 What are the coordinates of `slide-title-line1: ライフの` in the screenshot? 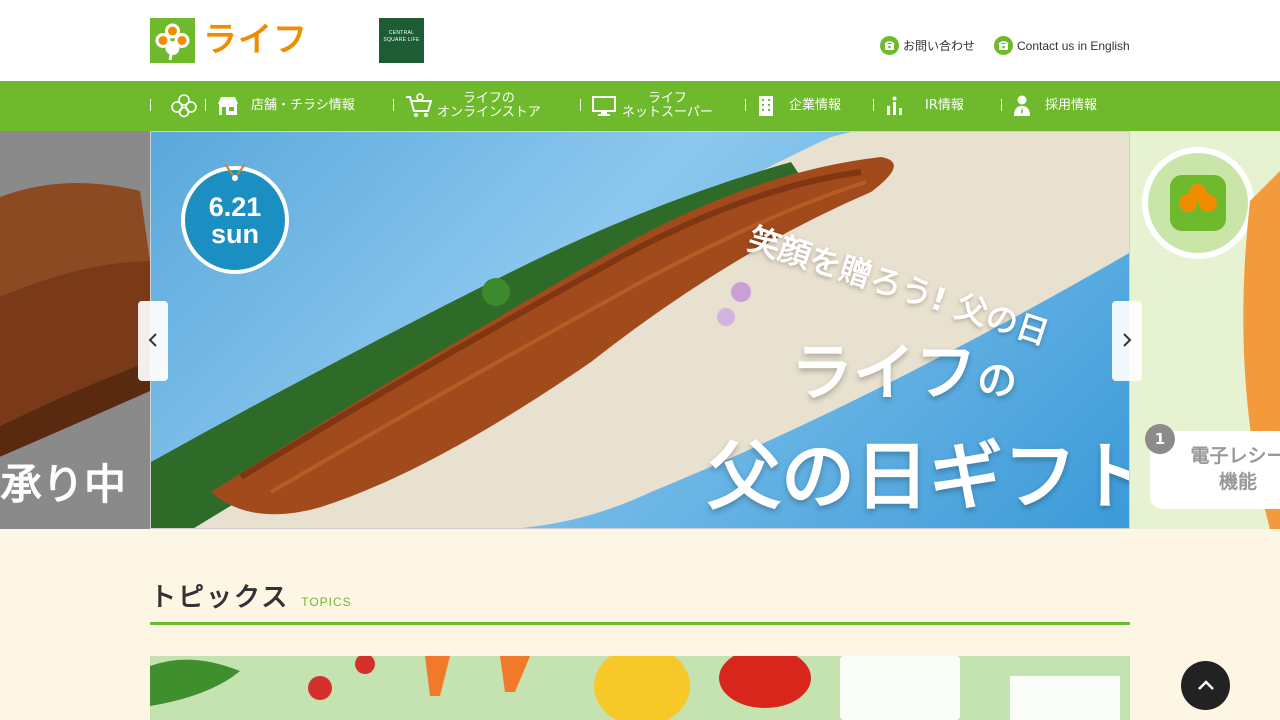 It's located at (904, 367).